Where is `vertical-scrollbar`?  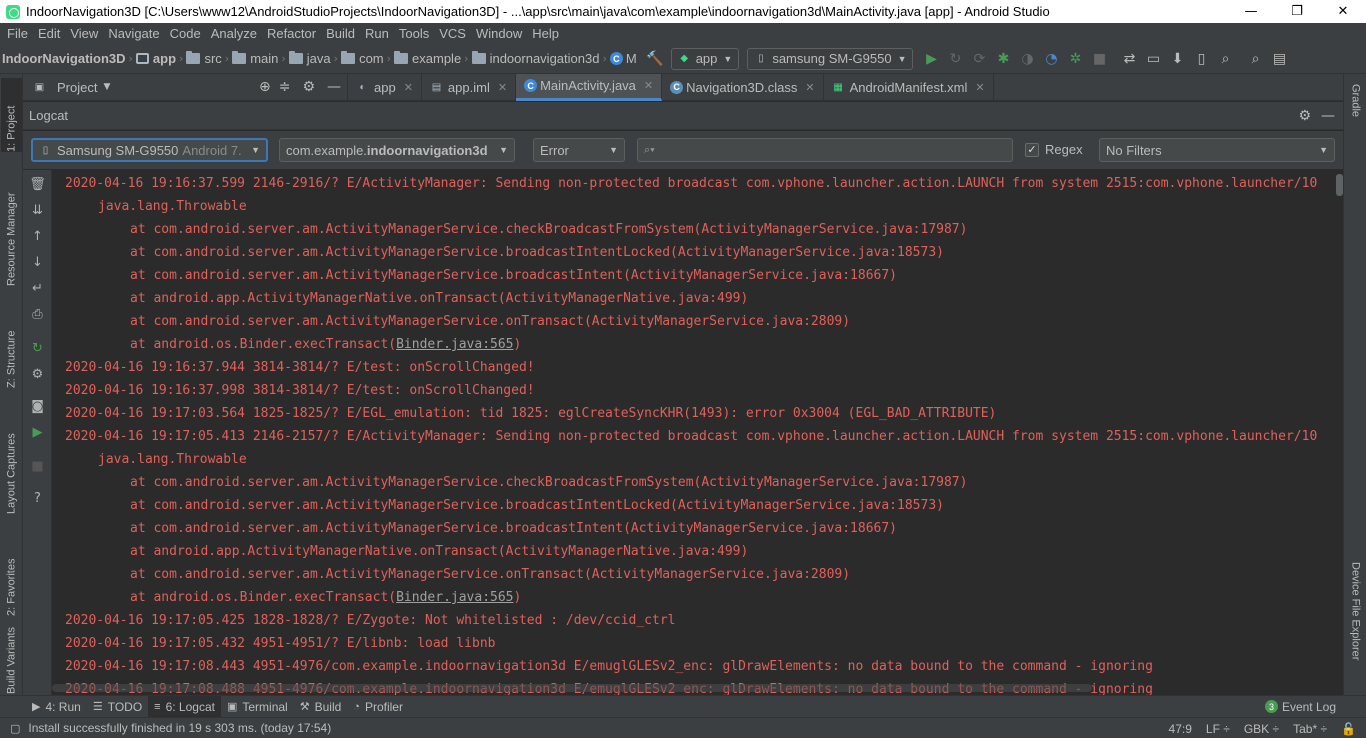
vertical-scrollbar is located at coordinates (1339, 185).